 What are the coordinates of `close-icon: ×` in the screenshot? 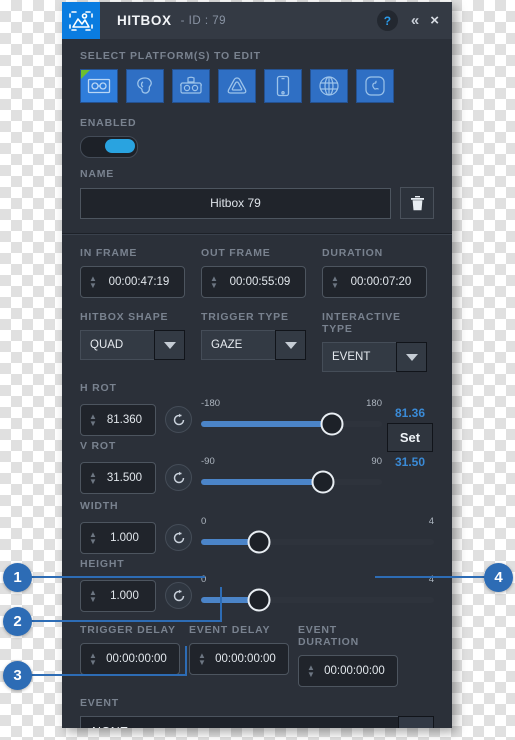 It's located at (434, 20).